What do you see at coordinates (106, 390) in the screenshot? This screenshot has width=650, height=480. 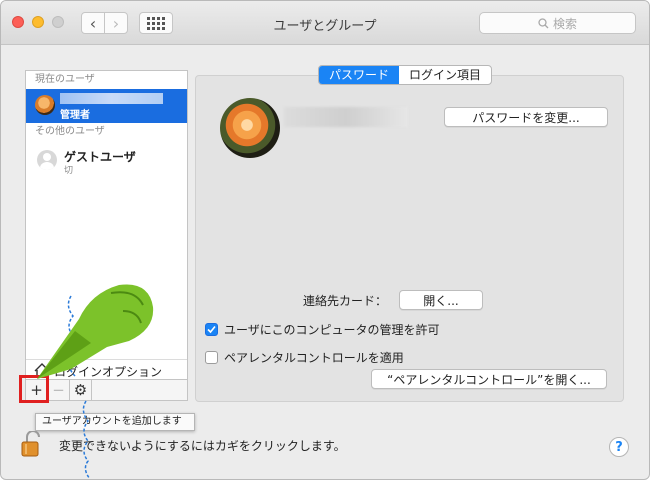 I see `sidebar-button-bar: + − ⚙` at bounding box center [106, 390].